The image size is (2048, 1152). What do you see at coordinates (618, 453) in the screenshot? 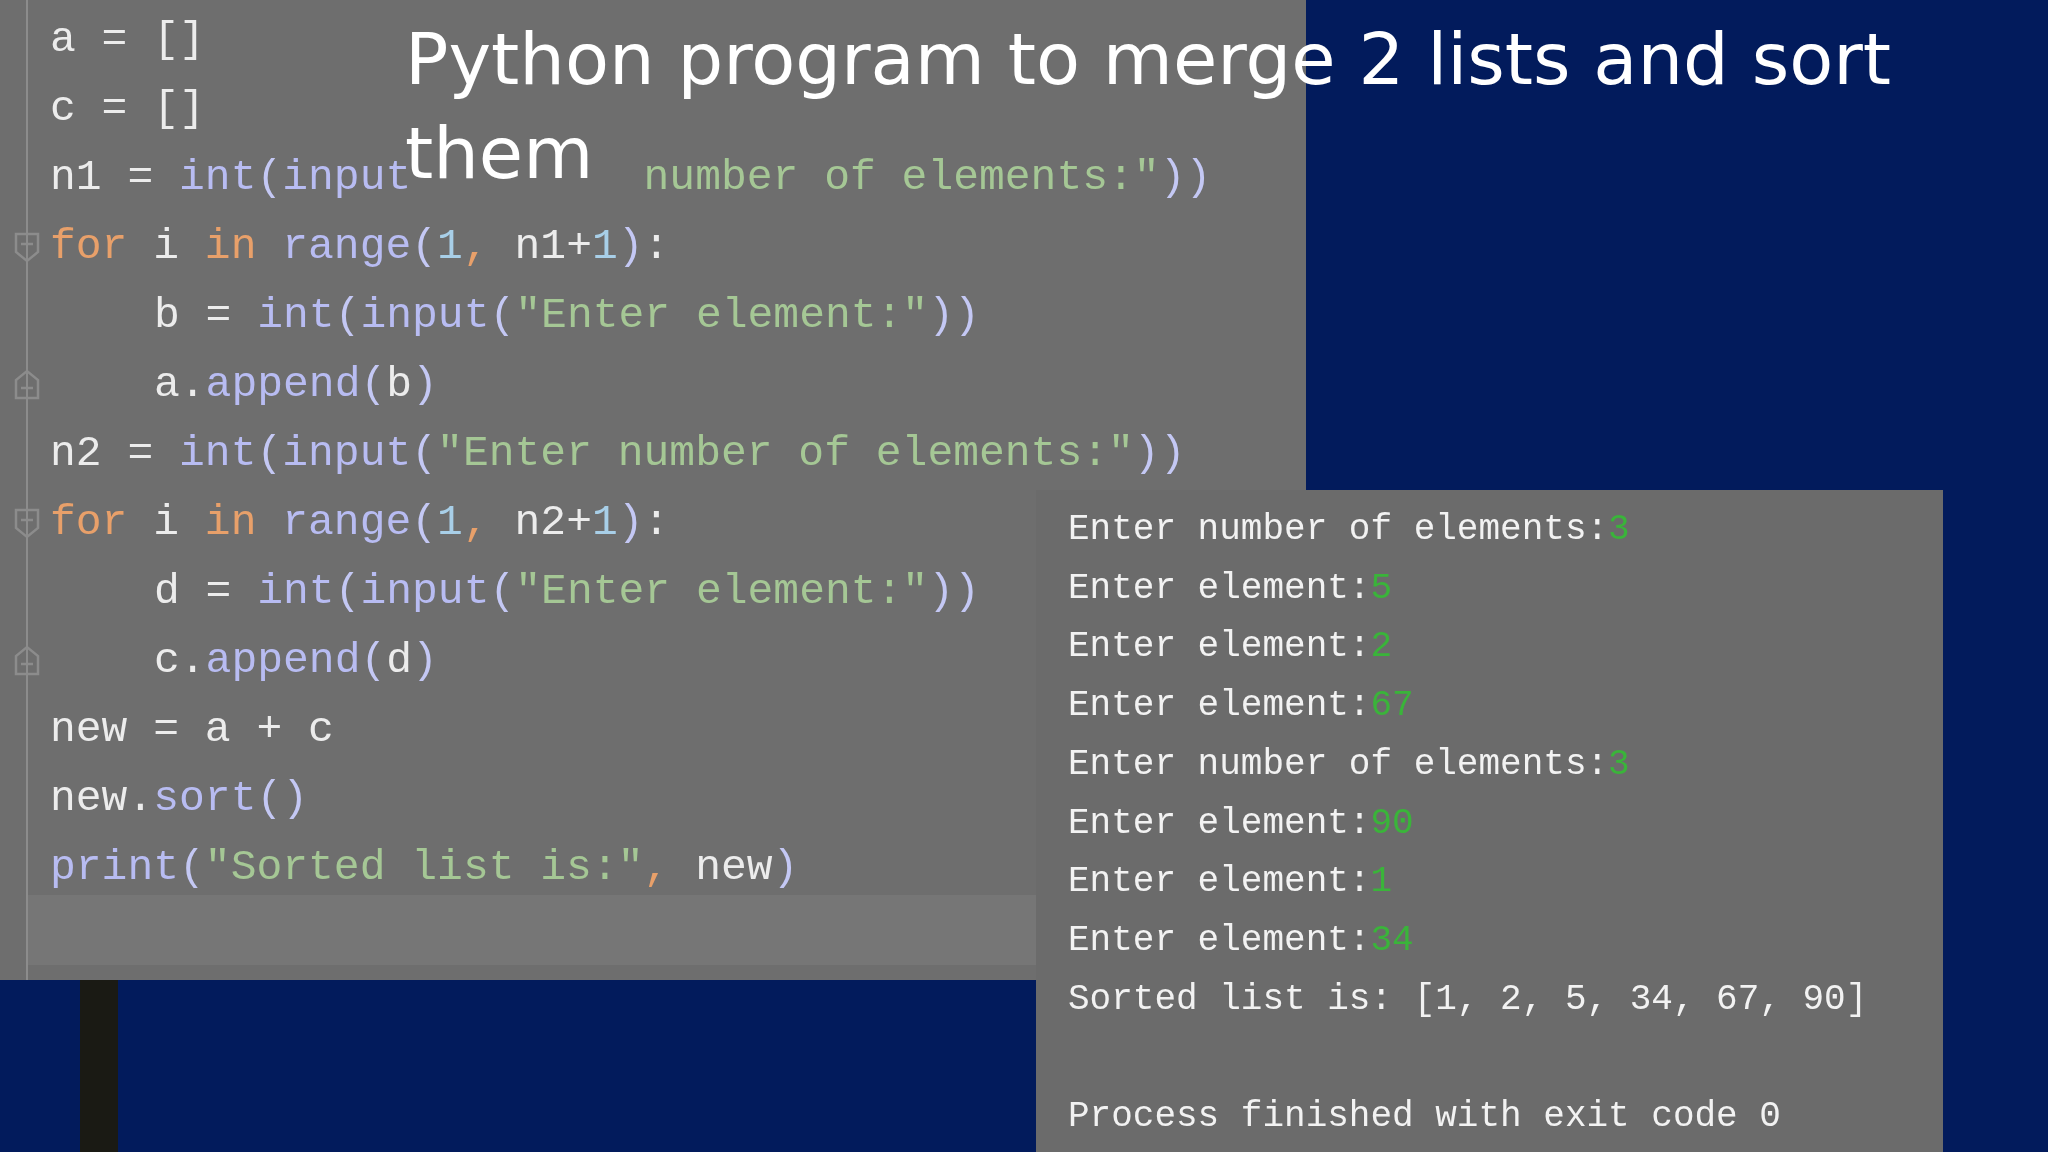
I see `code-line: n2 = int(input("Enter number of elements:"))` at bounding box center [618, 453].